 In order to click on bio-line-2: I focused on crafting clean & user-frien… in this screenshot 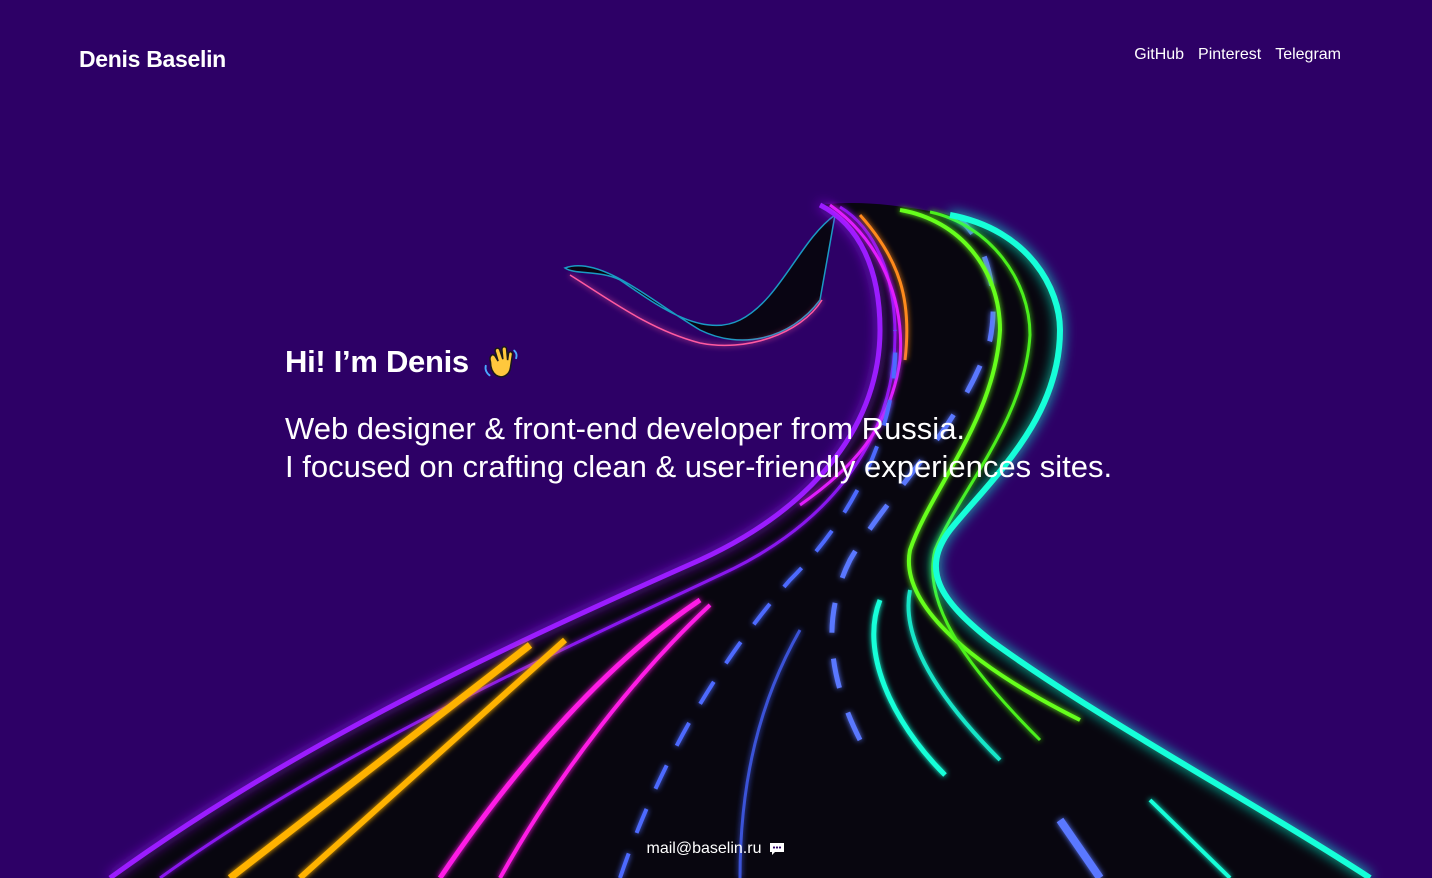, I will do `click(699, 466)`.